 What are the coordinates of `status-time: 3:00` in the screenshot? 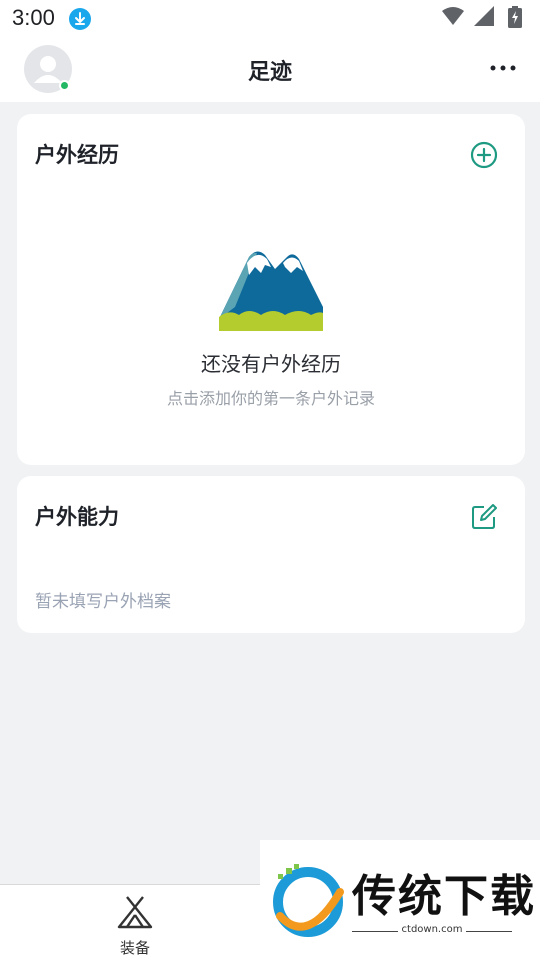 It's located at (33, 17).